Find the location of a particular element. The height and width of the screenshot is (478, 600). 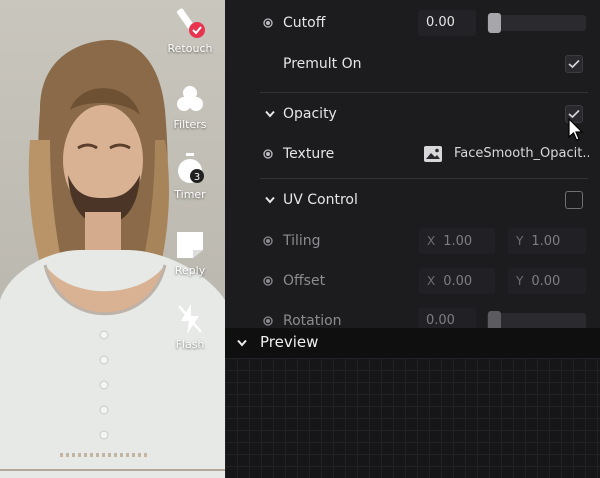

tiling-keyframe-icon is located at coordinates (268, 241).